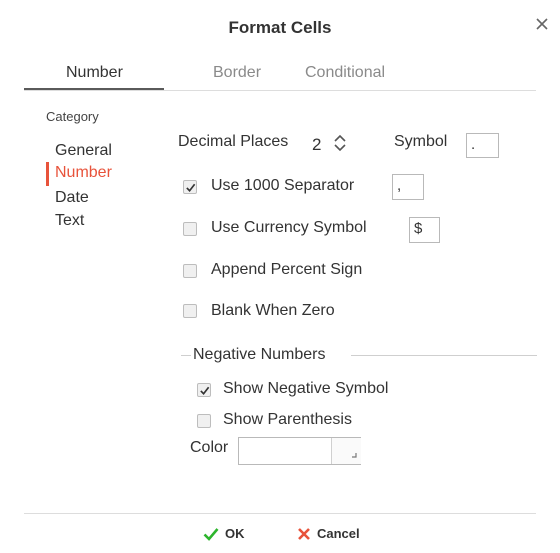  Describe the element at coordinates (542, 24) in the screenshot. I see `close-icon` at that location.